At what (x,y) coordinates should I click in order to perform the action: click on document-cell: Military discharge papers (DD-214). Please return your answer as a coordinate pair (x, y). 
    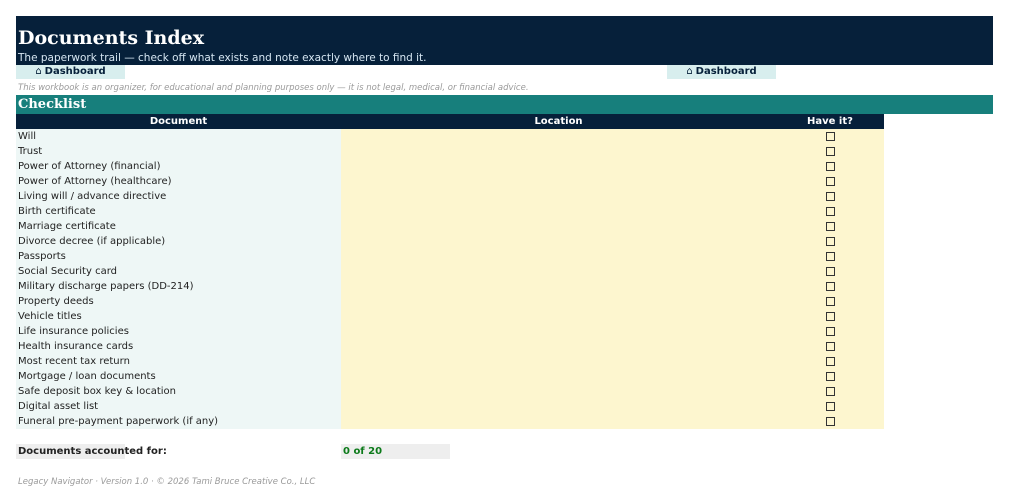
    Looking at the image, I should click on (106, 286).